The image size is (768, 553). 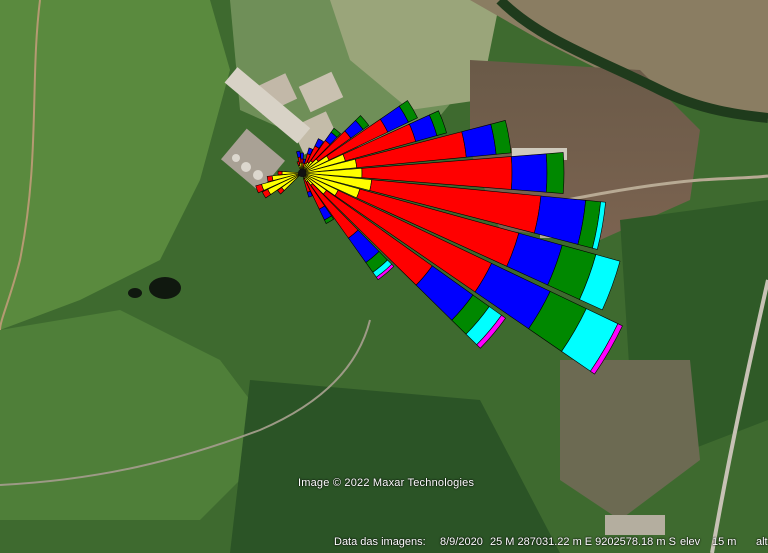 What do you see at coordinates (386, 483) in the screenshot?
I see `imagery-attribution: Image © 2022 Maxar Technologies` at bounding box center [386, 483].